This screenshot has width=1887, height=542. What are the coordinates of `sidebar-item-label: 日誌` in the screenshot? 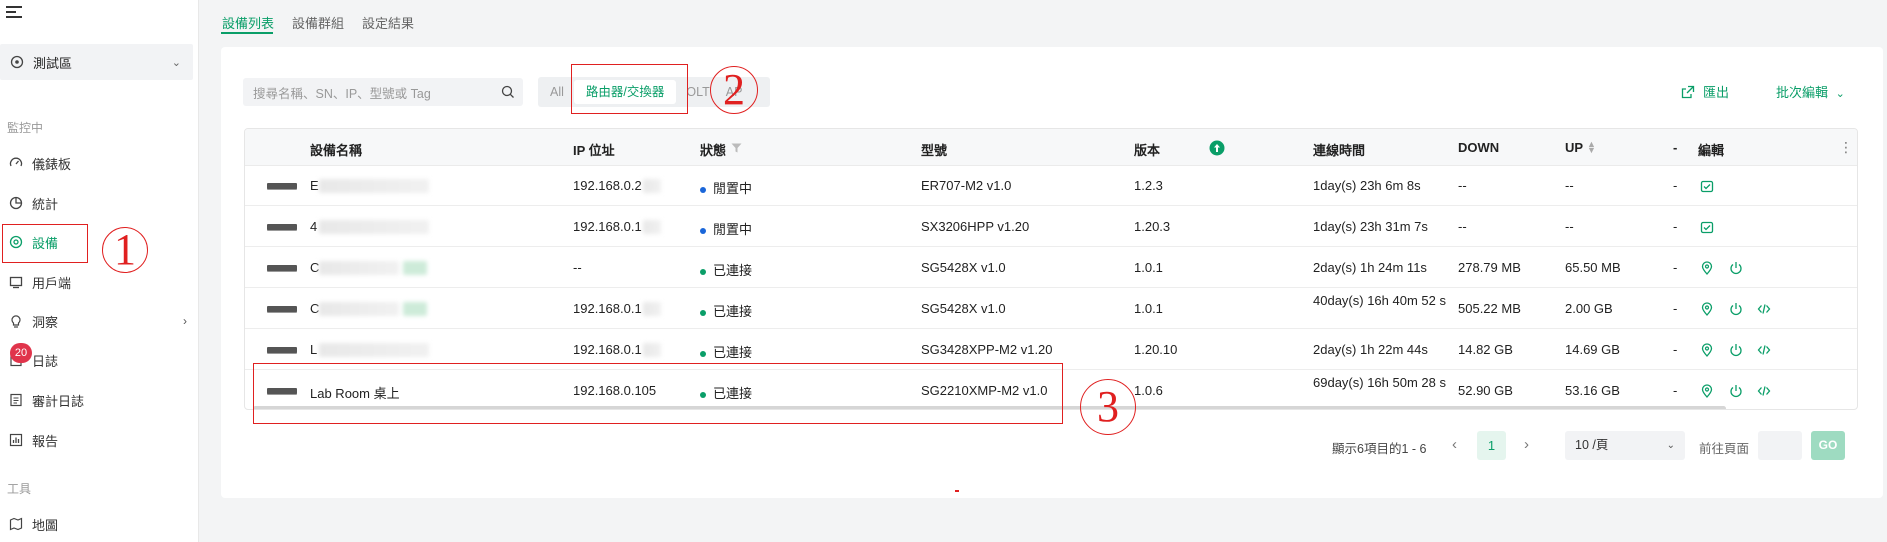 It's located at (45, 361).